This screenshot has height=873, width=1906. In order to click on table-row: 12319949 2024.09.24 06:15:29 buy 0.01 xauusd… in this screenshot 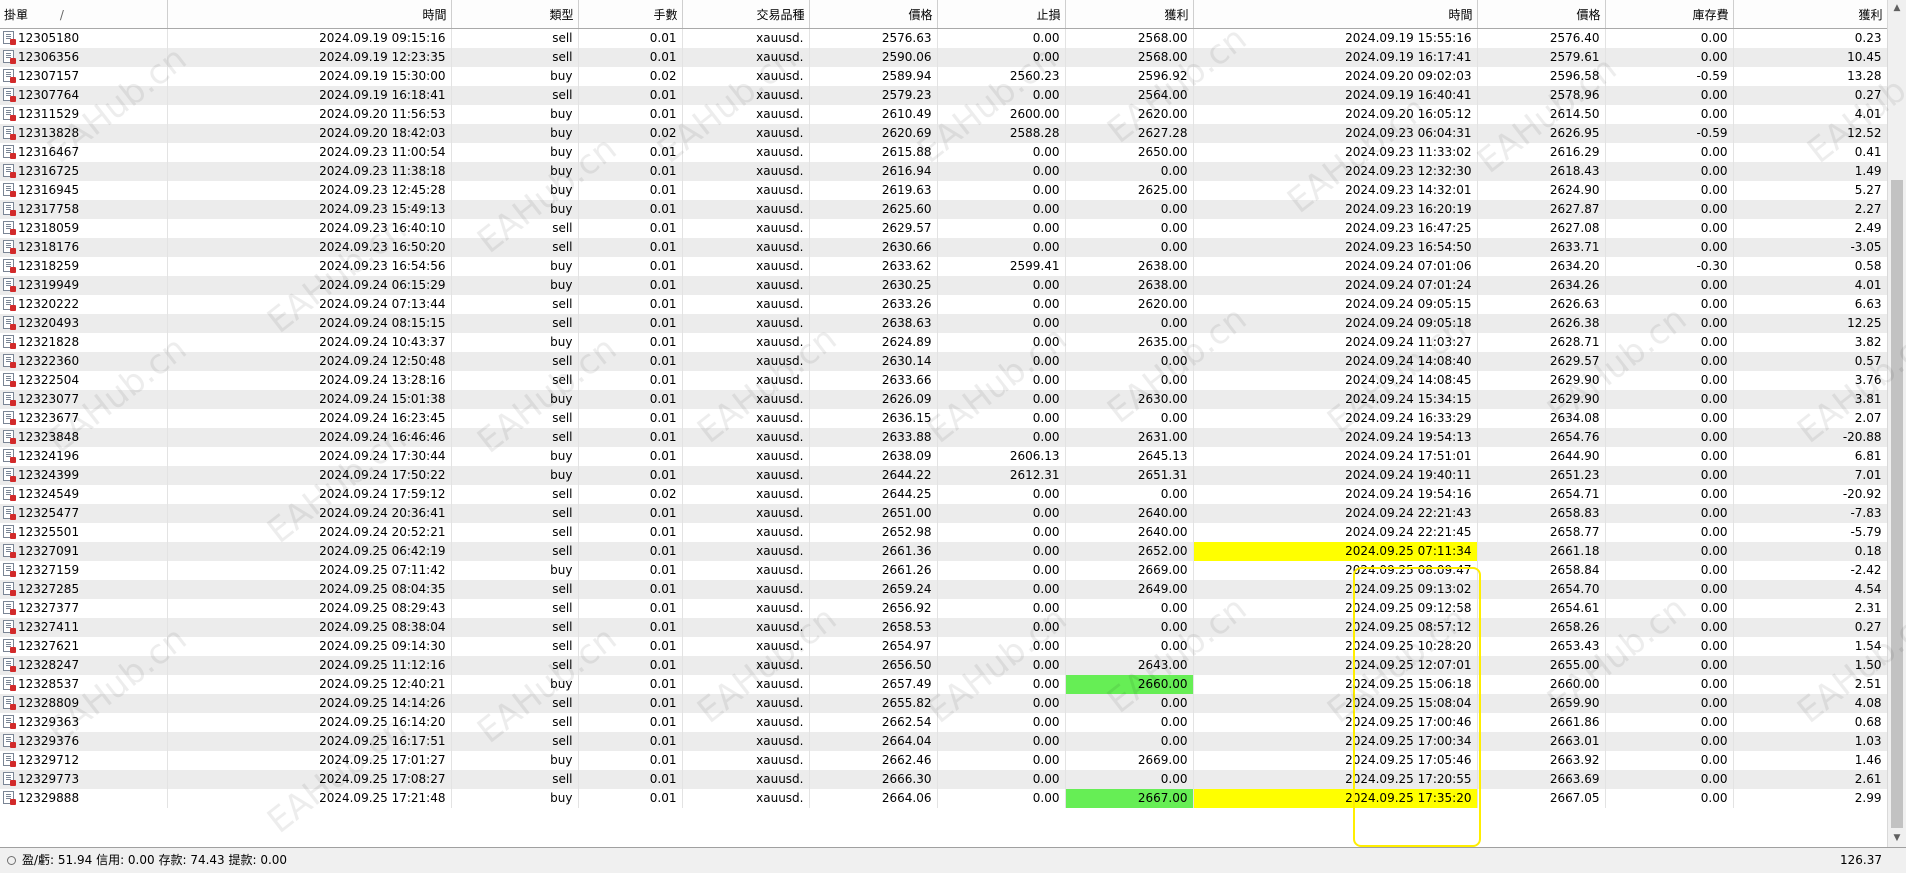, I will do `click(943, 285)`.